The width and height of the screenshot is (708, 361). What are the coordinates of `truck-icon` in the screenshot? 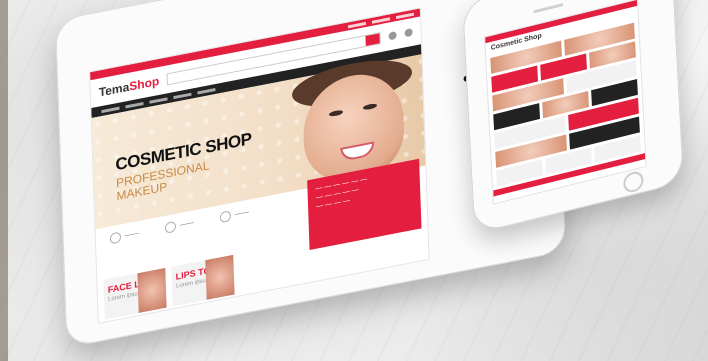 It's located at (115, 237).